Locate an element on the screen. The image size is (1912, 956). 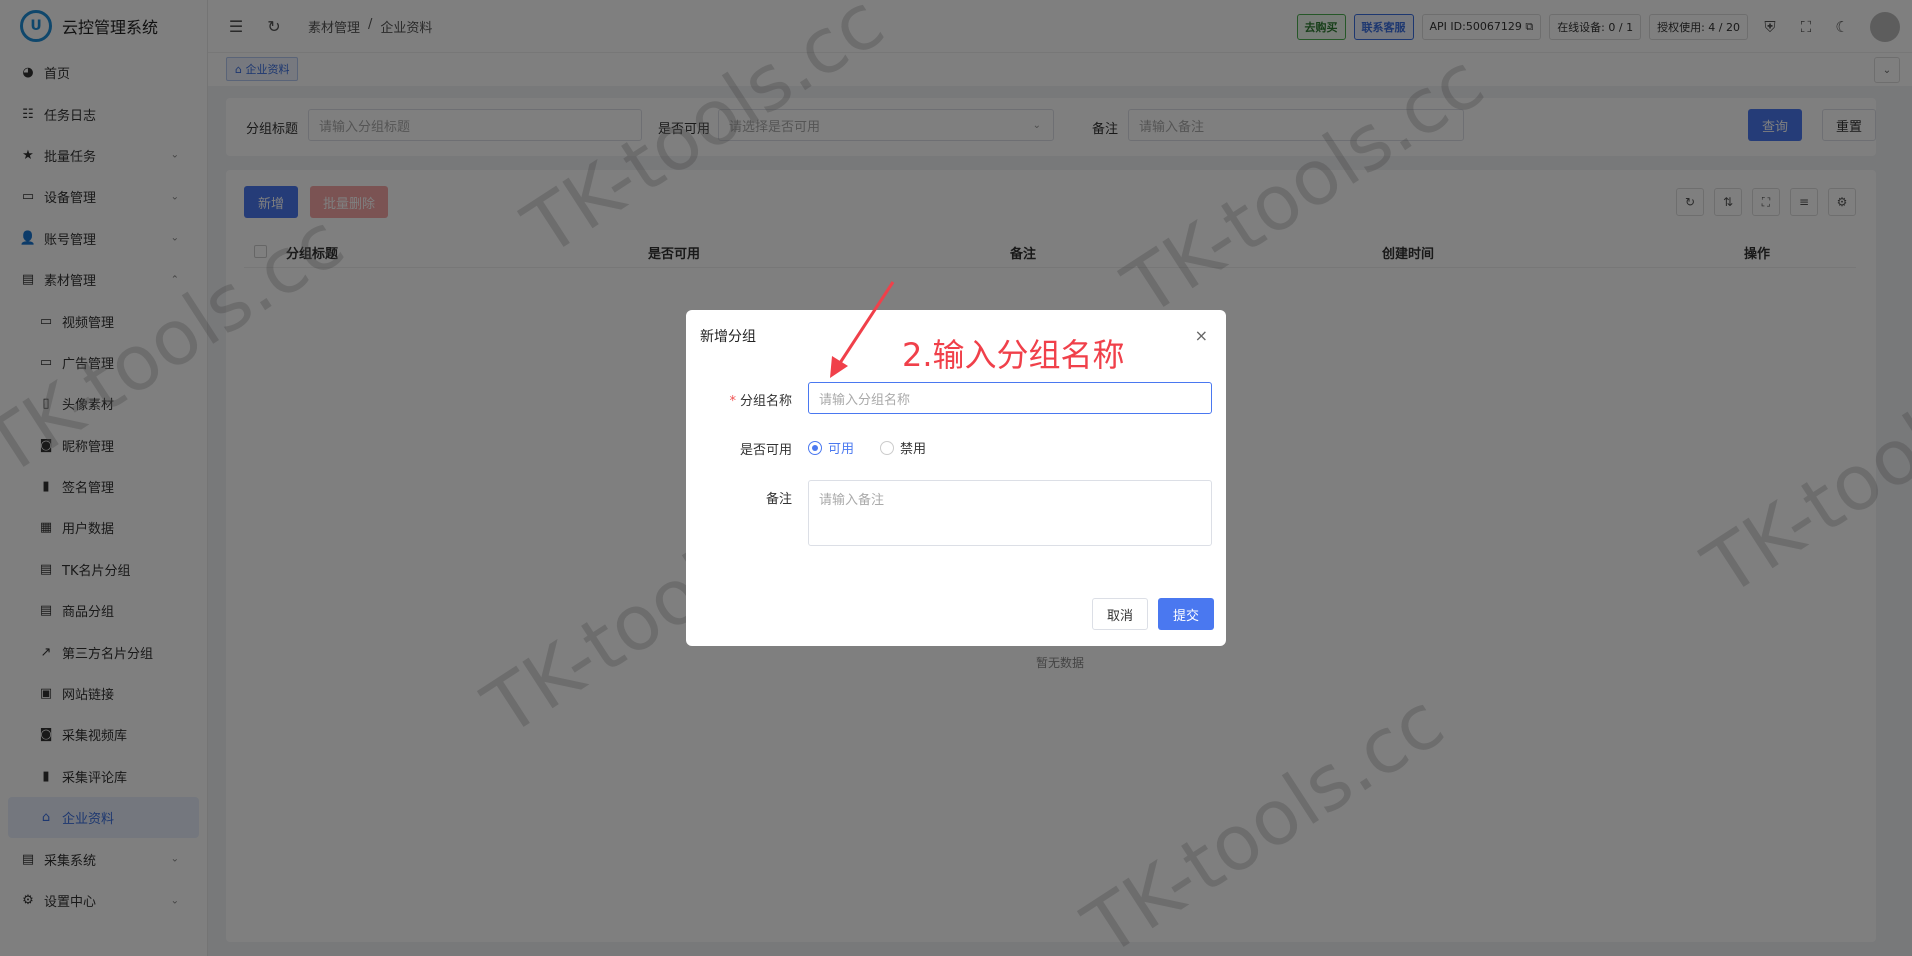
radio-checked-icon is located at coordinates (815, 447).